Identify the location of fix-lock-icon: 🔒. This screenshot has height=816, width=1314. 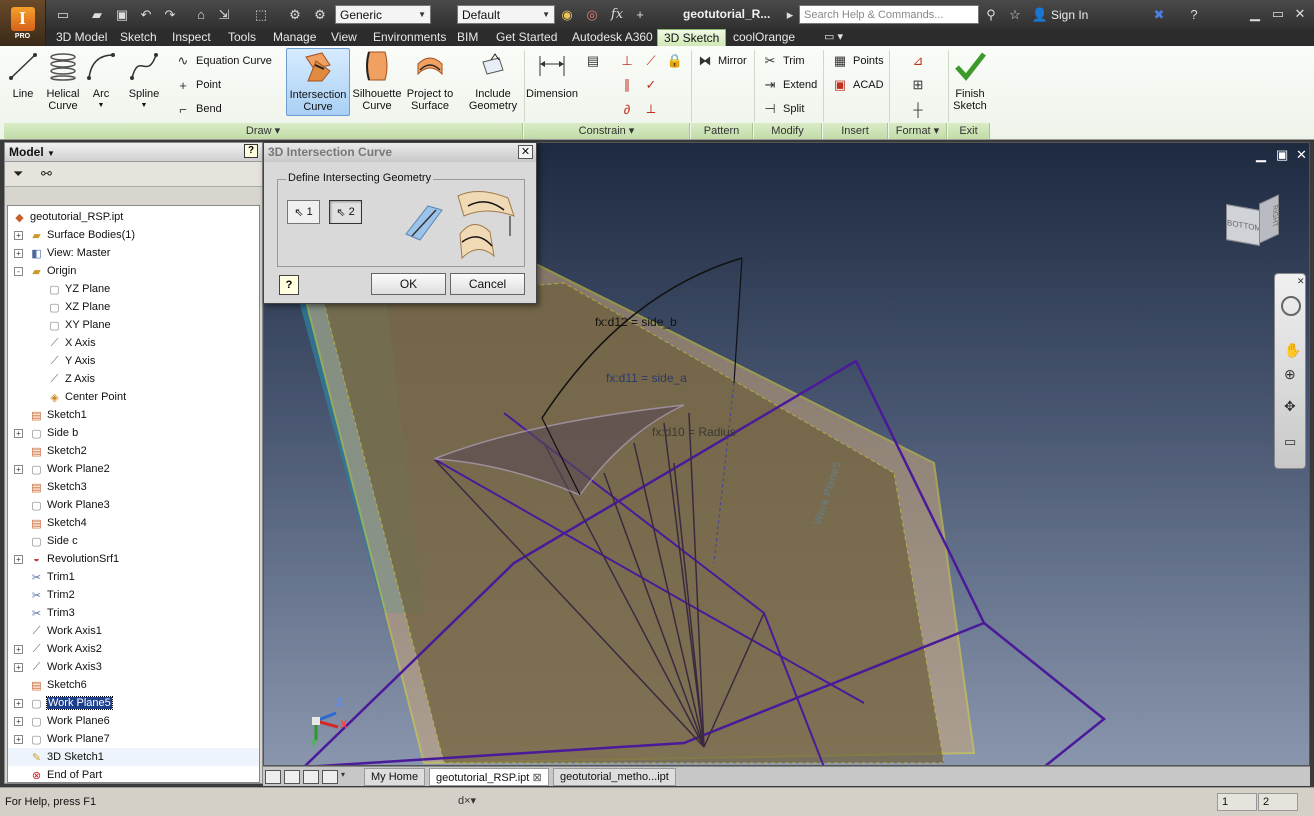
(675, 61).